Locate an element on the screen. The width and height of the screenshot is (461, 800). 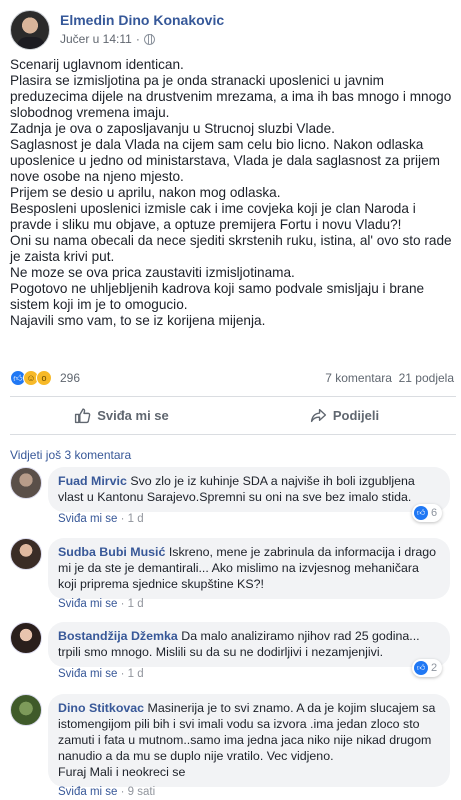
comment-reaction-badge: 👍︎ 6 is located at coordinates (427, 513).